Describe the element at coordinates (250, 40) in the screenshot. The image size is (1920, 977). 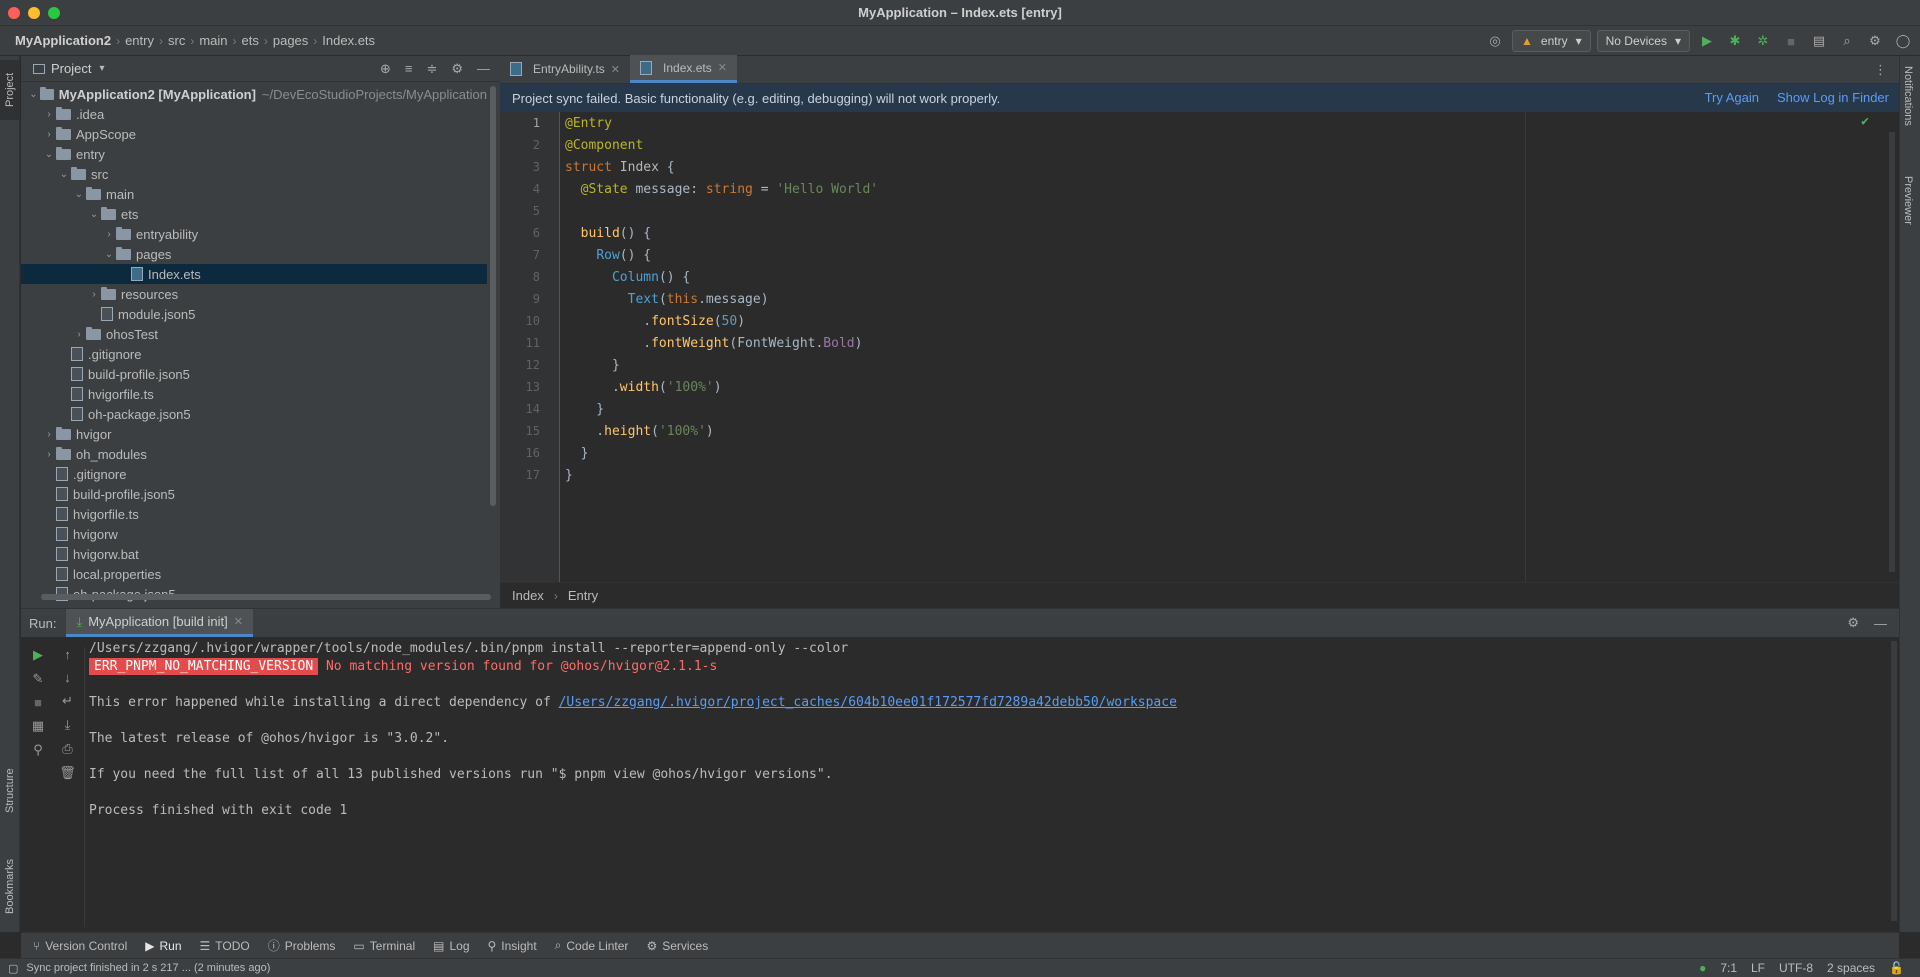
I see `breadcrumb-item: ets` at that location.